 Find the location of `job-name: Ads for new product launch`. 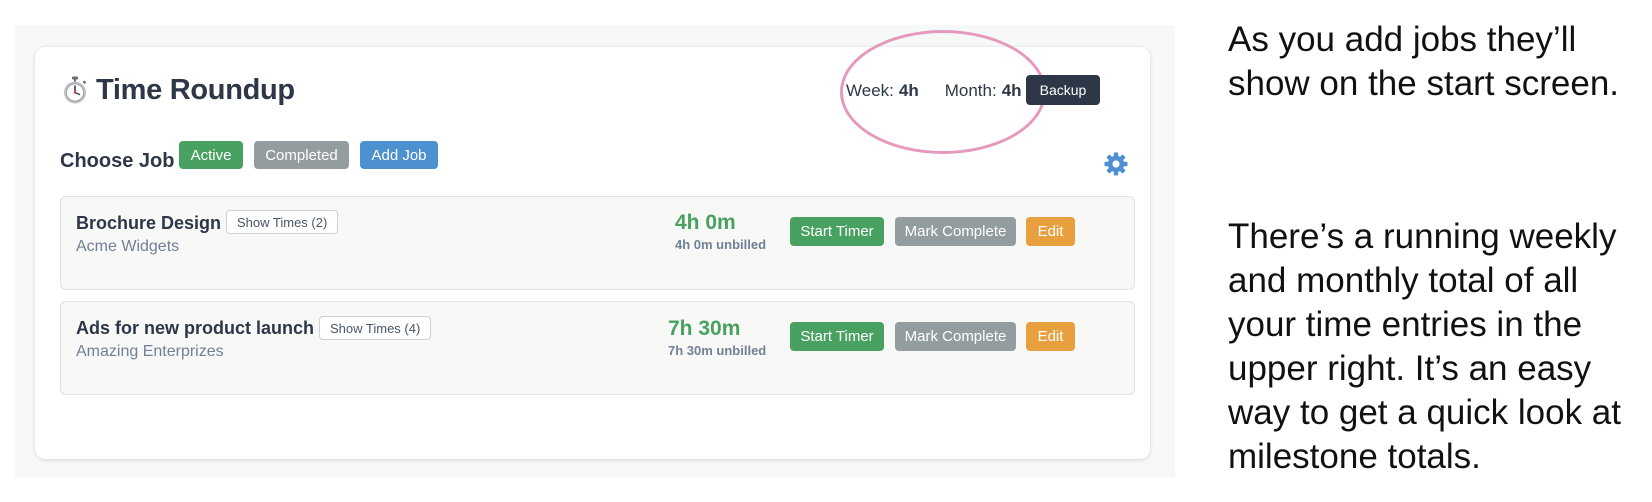

job-name: Ads for new product launch is located at coordinates (195, 328).